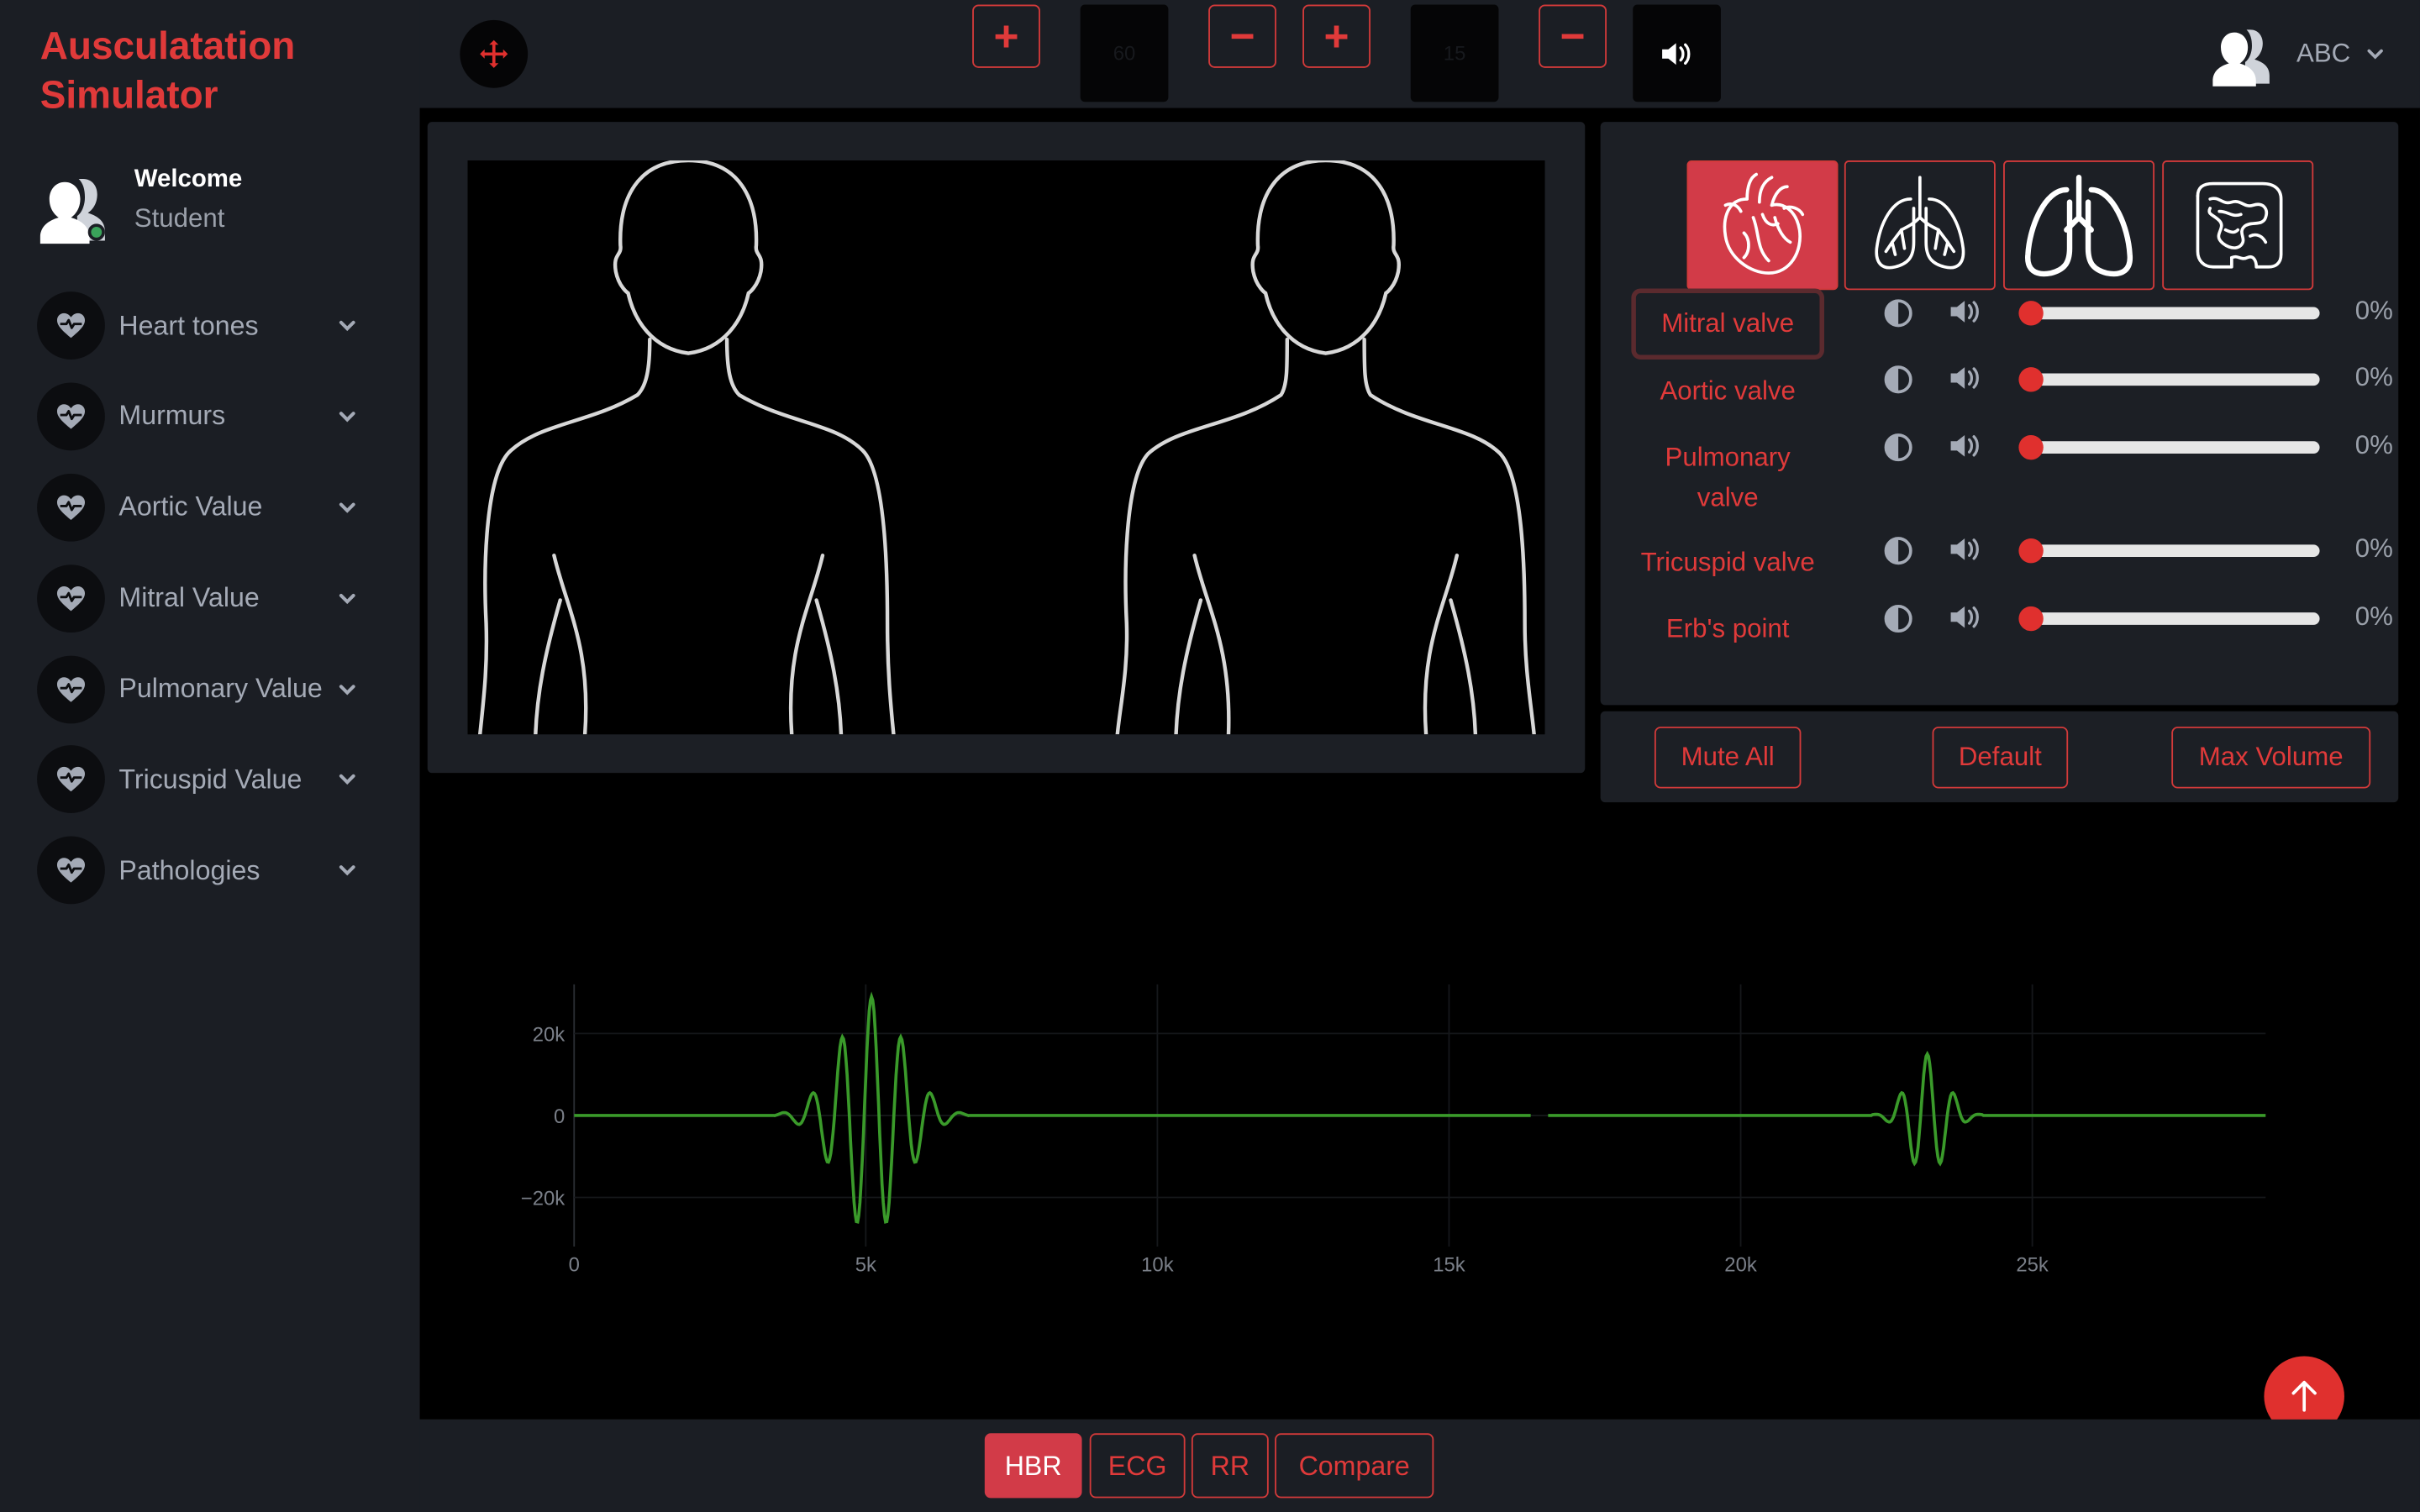 The height and width of the screenshot is (1512, 2420). What do you see at coordinates (73, 207) in the screenshot?
I see `avatar` at bounding box center [73, 207].